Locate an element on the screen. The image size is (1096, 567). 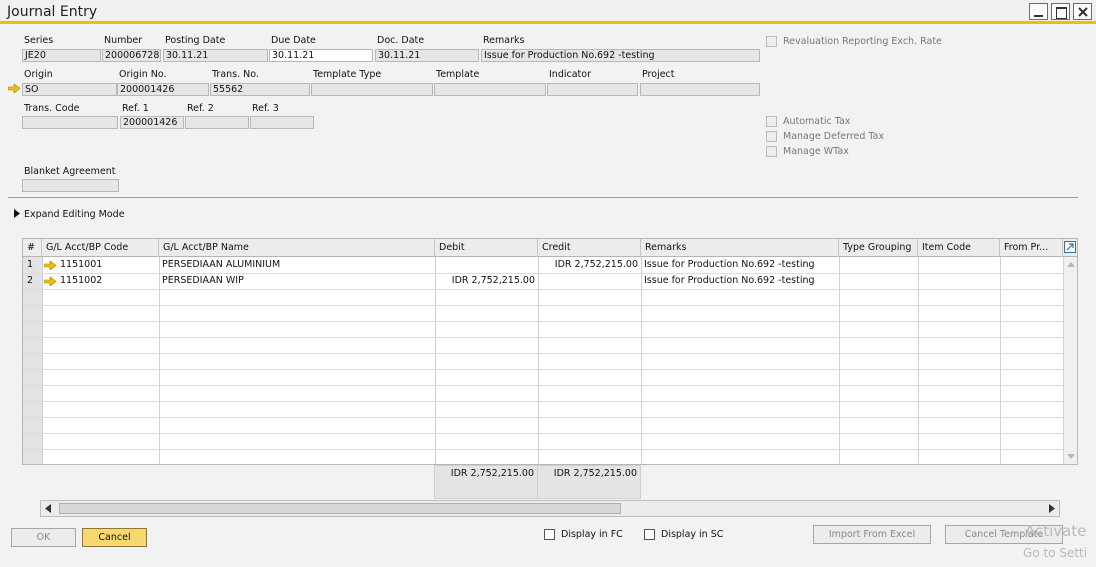
total-debit-box: IDR 2,752,215.00 is located at coordinates (486, 482).